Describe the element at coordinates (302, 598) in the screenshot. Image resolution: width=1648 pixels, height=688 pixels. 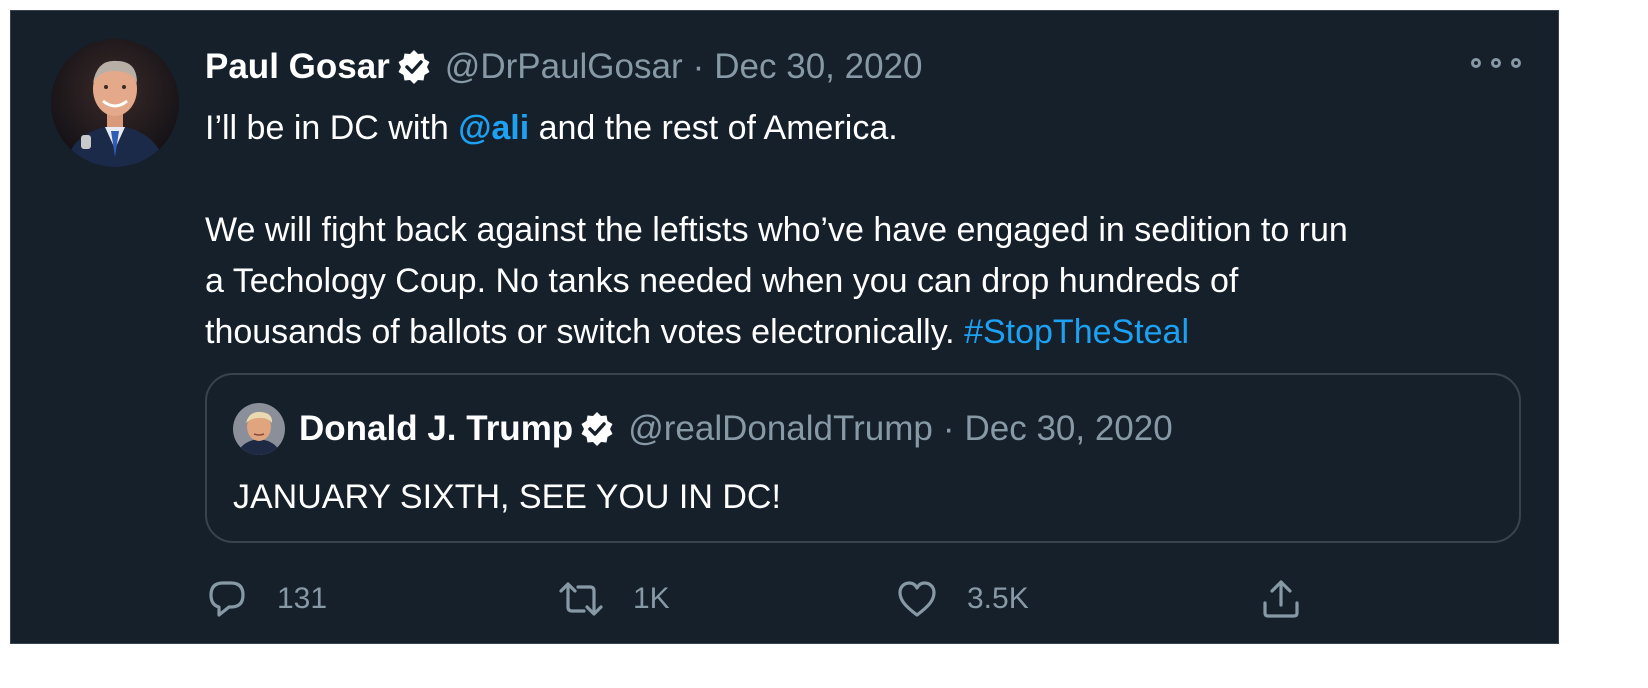
I see `reply-count: 131` at that location.